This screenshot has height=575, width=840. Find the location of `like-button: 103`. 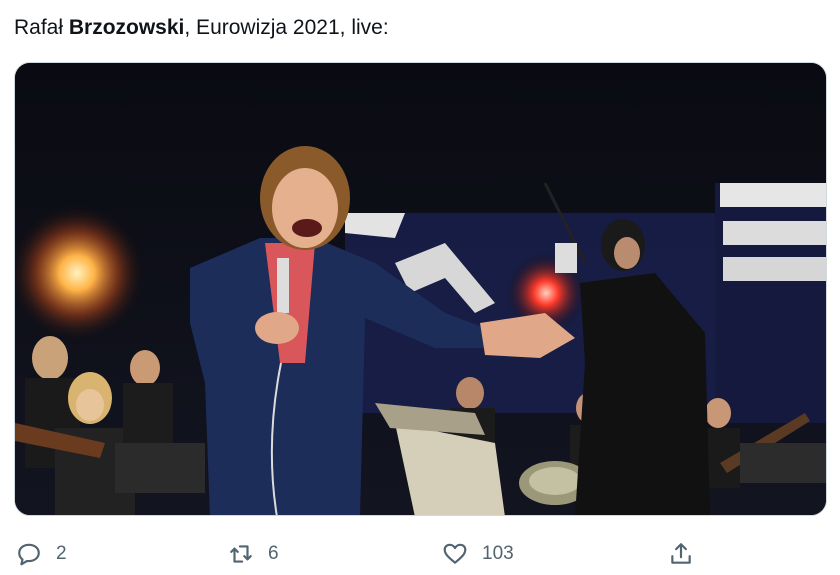

like-button: 103 is located at coordinates (478, 554).